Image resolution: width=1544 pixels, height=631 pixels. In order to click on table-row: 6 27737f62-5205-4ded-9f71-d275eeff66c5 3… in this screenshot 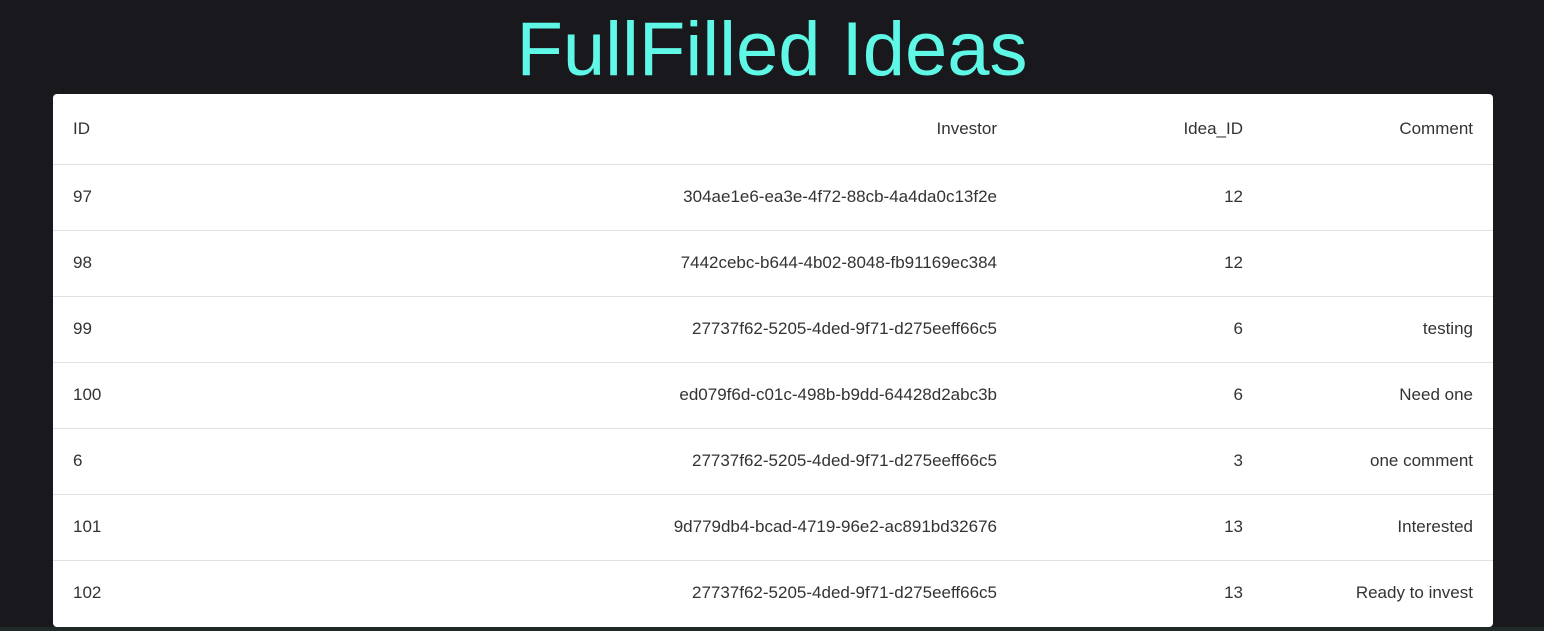, I will do `click(773, 461)`.